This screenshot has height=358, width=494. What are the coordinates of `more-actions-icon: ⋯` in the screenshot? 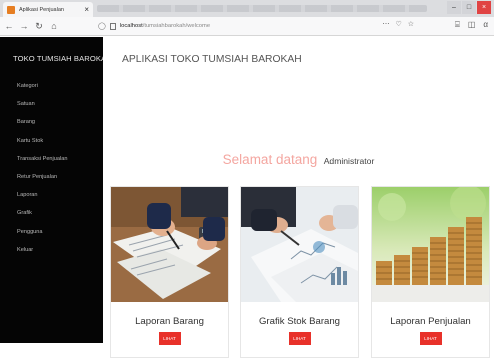 It's located at (385, 24).